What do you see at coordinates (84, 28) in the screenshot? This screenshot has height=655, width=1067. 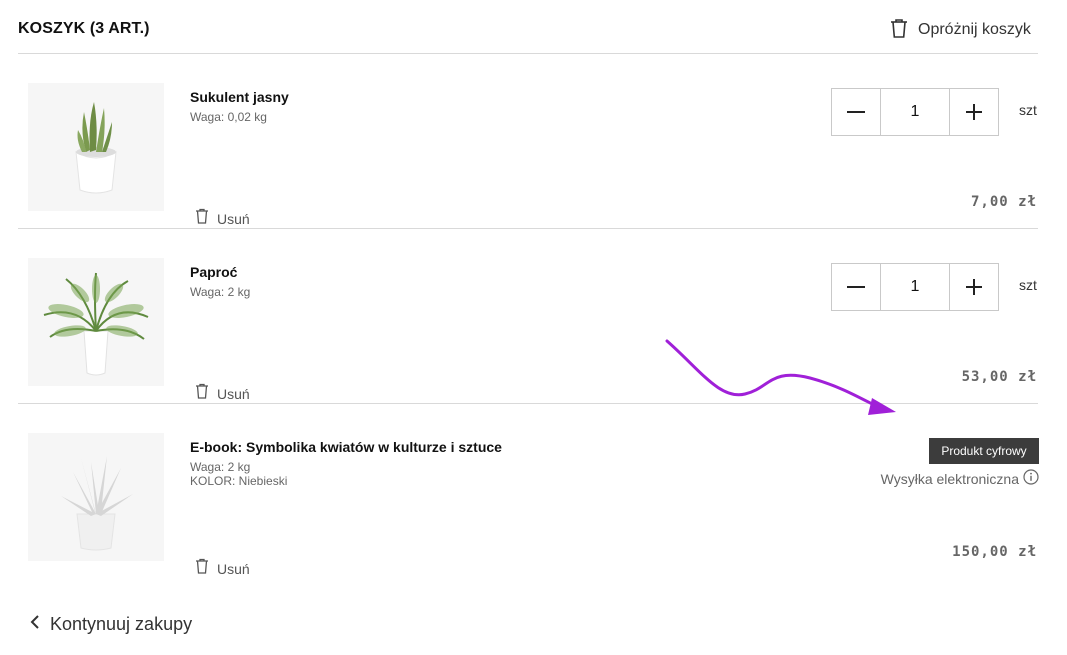 I see `cart-title: KOSZYK (3 ART.)` at bounding box center [84, 28].